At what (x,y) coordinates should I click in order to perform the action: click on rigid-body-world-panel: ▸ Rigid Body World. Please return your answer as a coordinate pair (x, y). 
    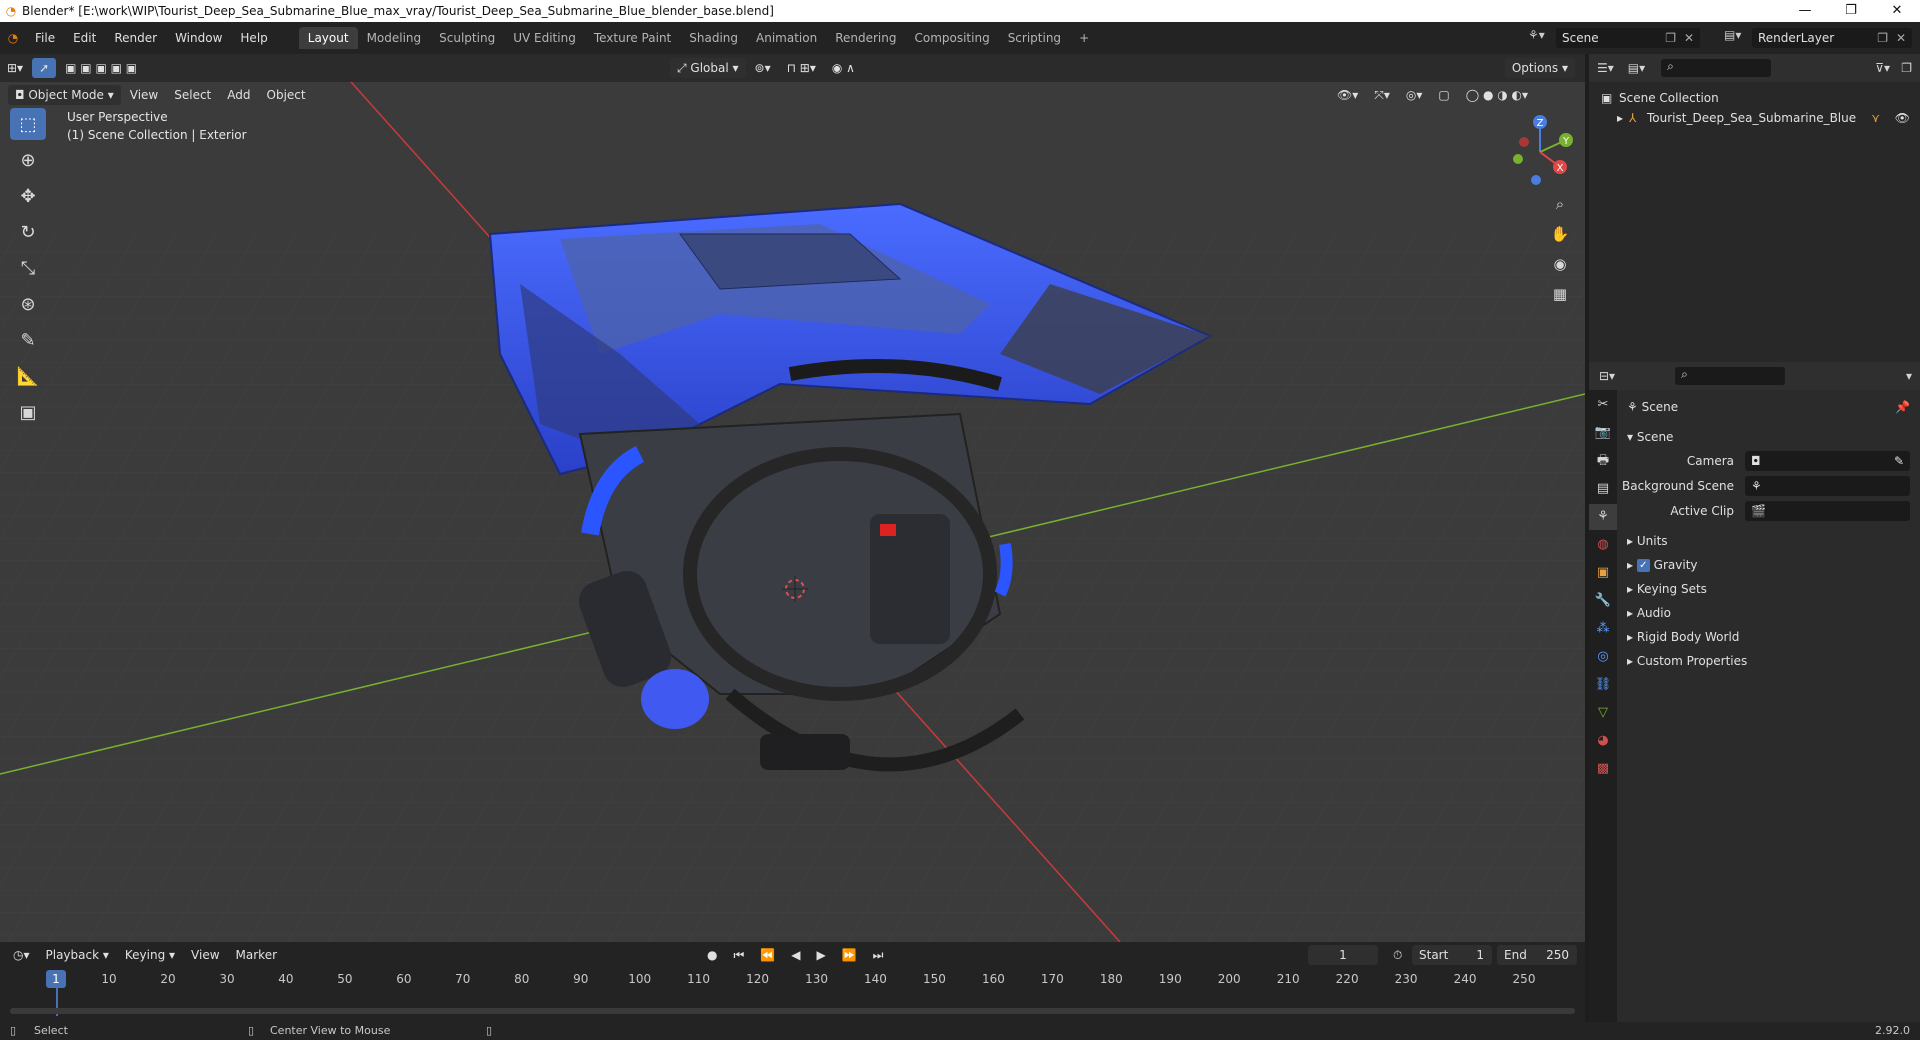
    Looking at the image, I should click on (1768, 637).